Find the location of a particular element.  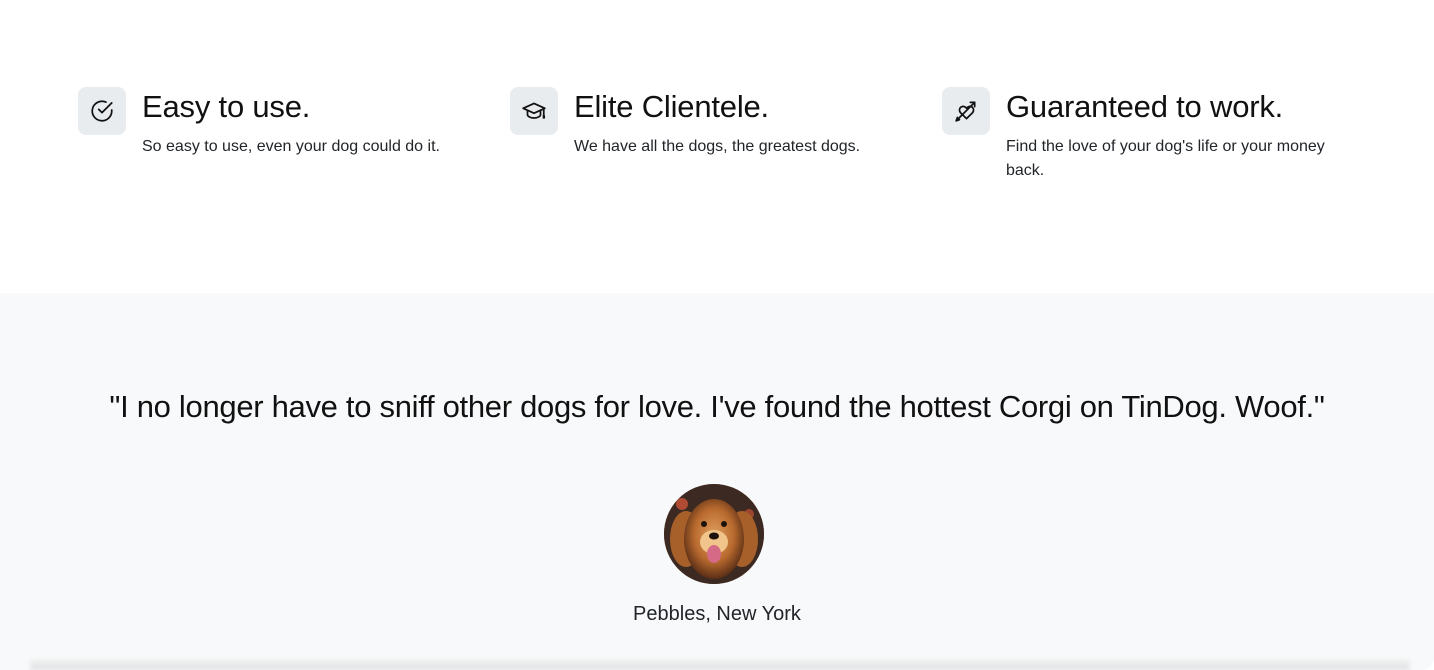

testimonial-author: Pebbles, New York is located at coordinates (717, 614).